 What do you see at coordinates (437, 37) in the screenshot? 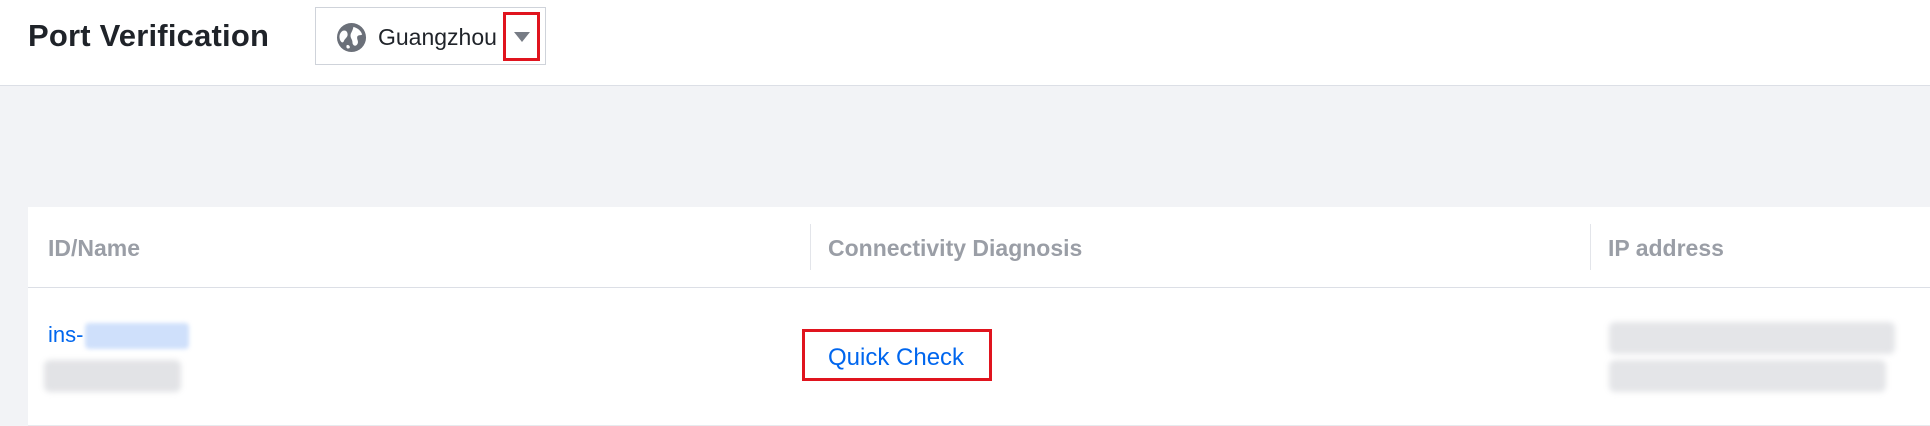
I see `region-label: Guangzhou` at bounding box center [437, 37].